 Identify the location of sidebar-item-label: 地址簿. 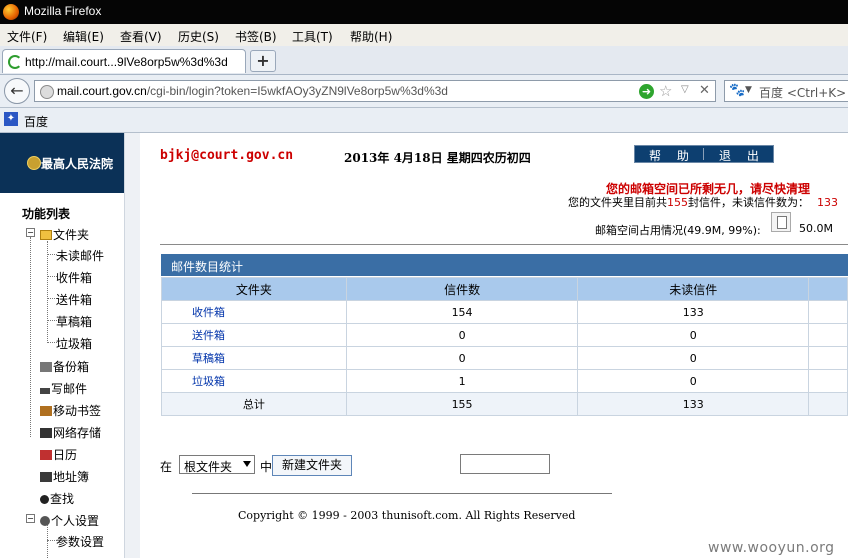
(71, 477).